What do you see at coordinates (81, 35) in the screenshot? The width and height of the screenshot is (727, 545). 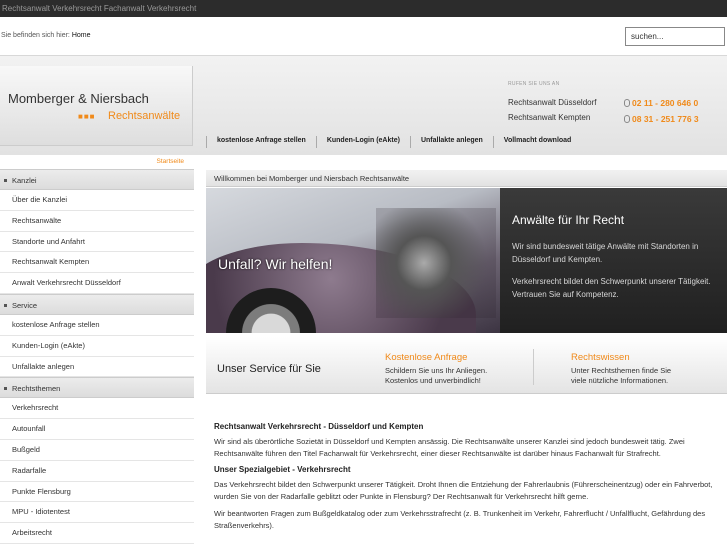 I see `breadcrumb-home-link: Home` at bounding box center [81, 35].